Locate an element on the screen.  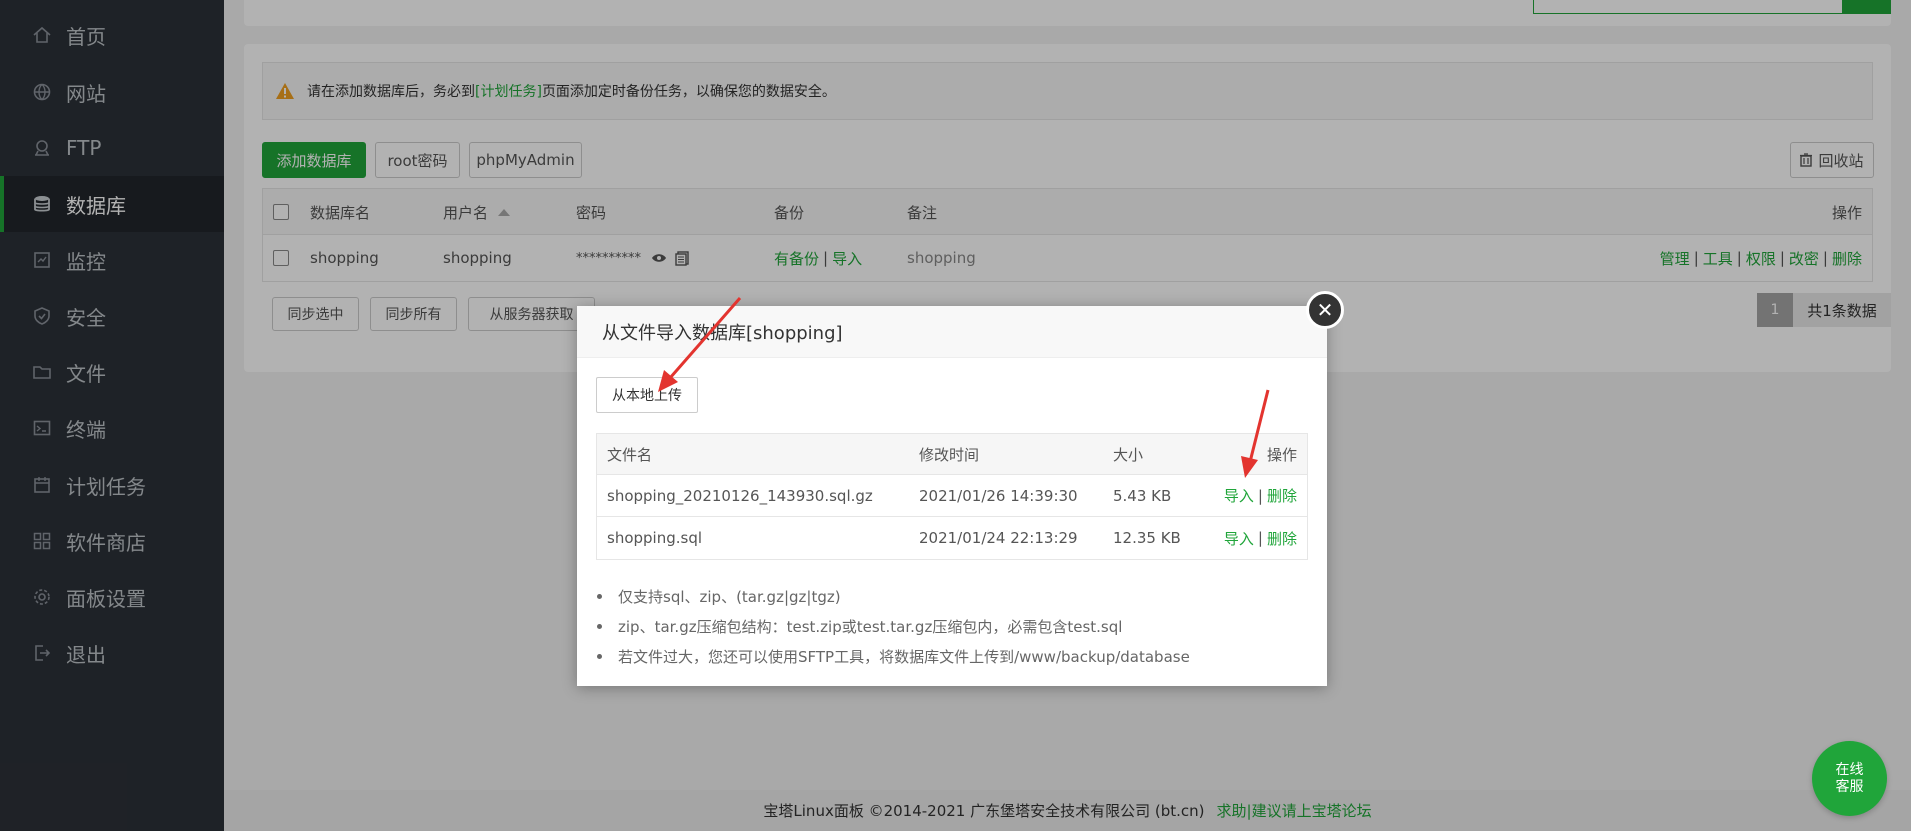
chat-label-1: 在线 is located at coordinates (1849, 769).